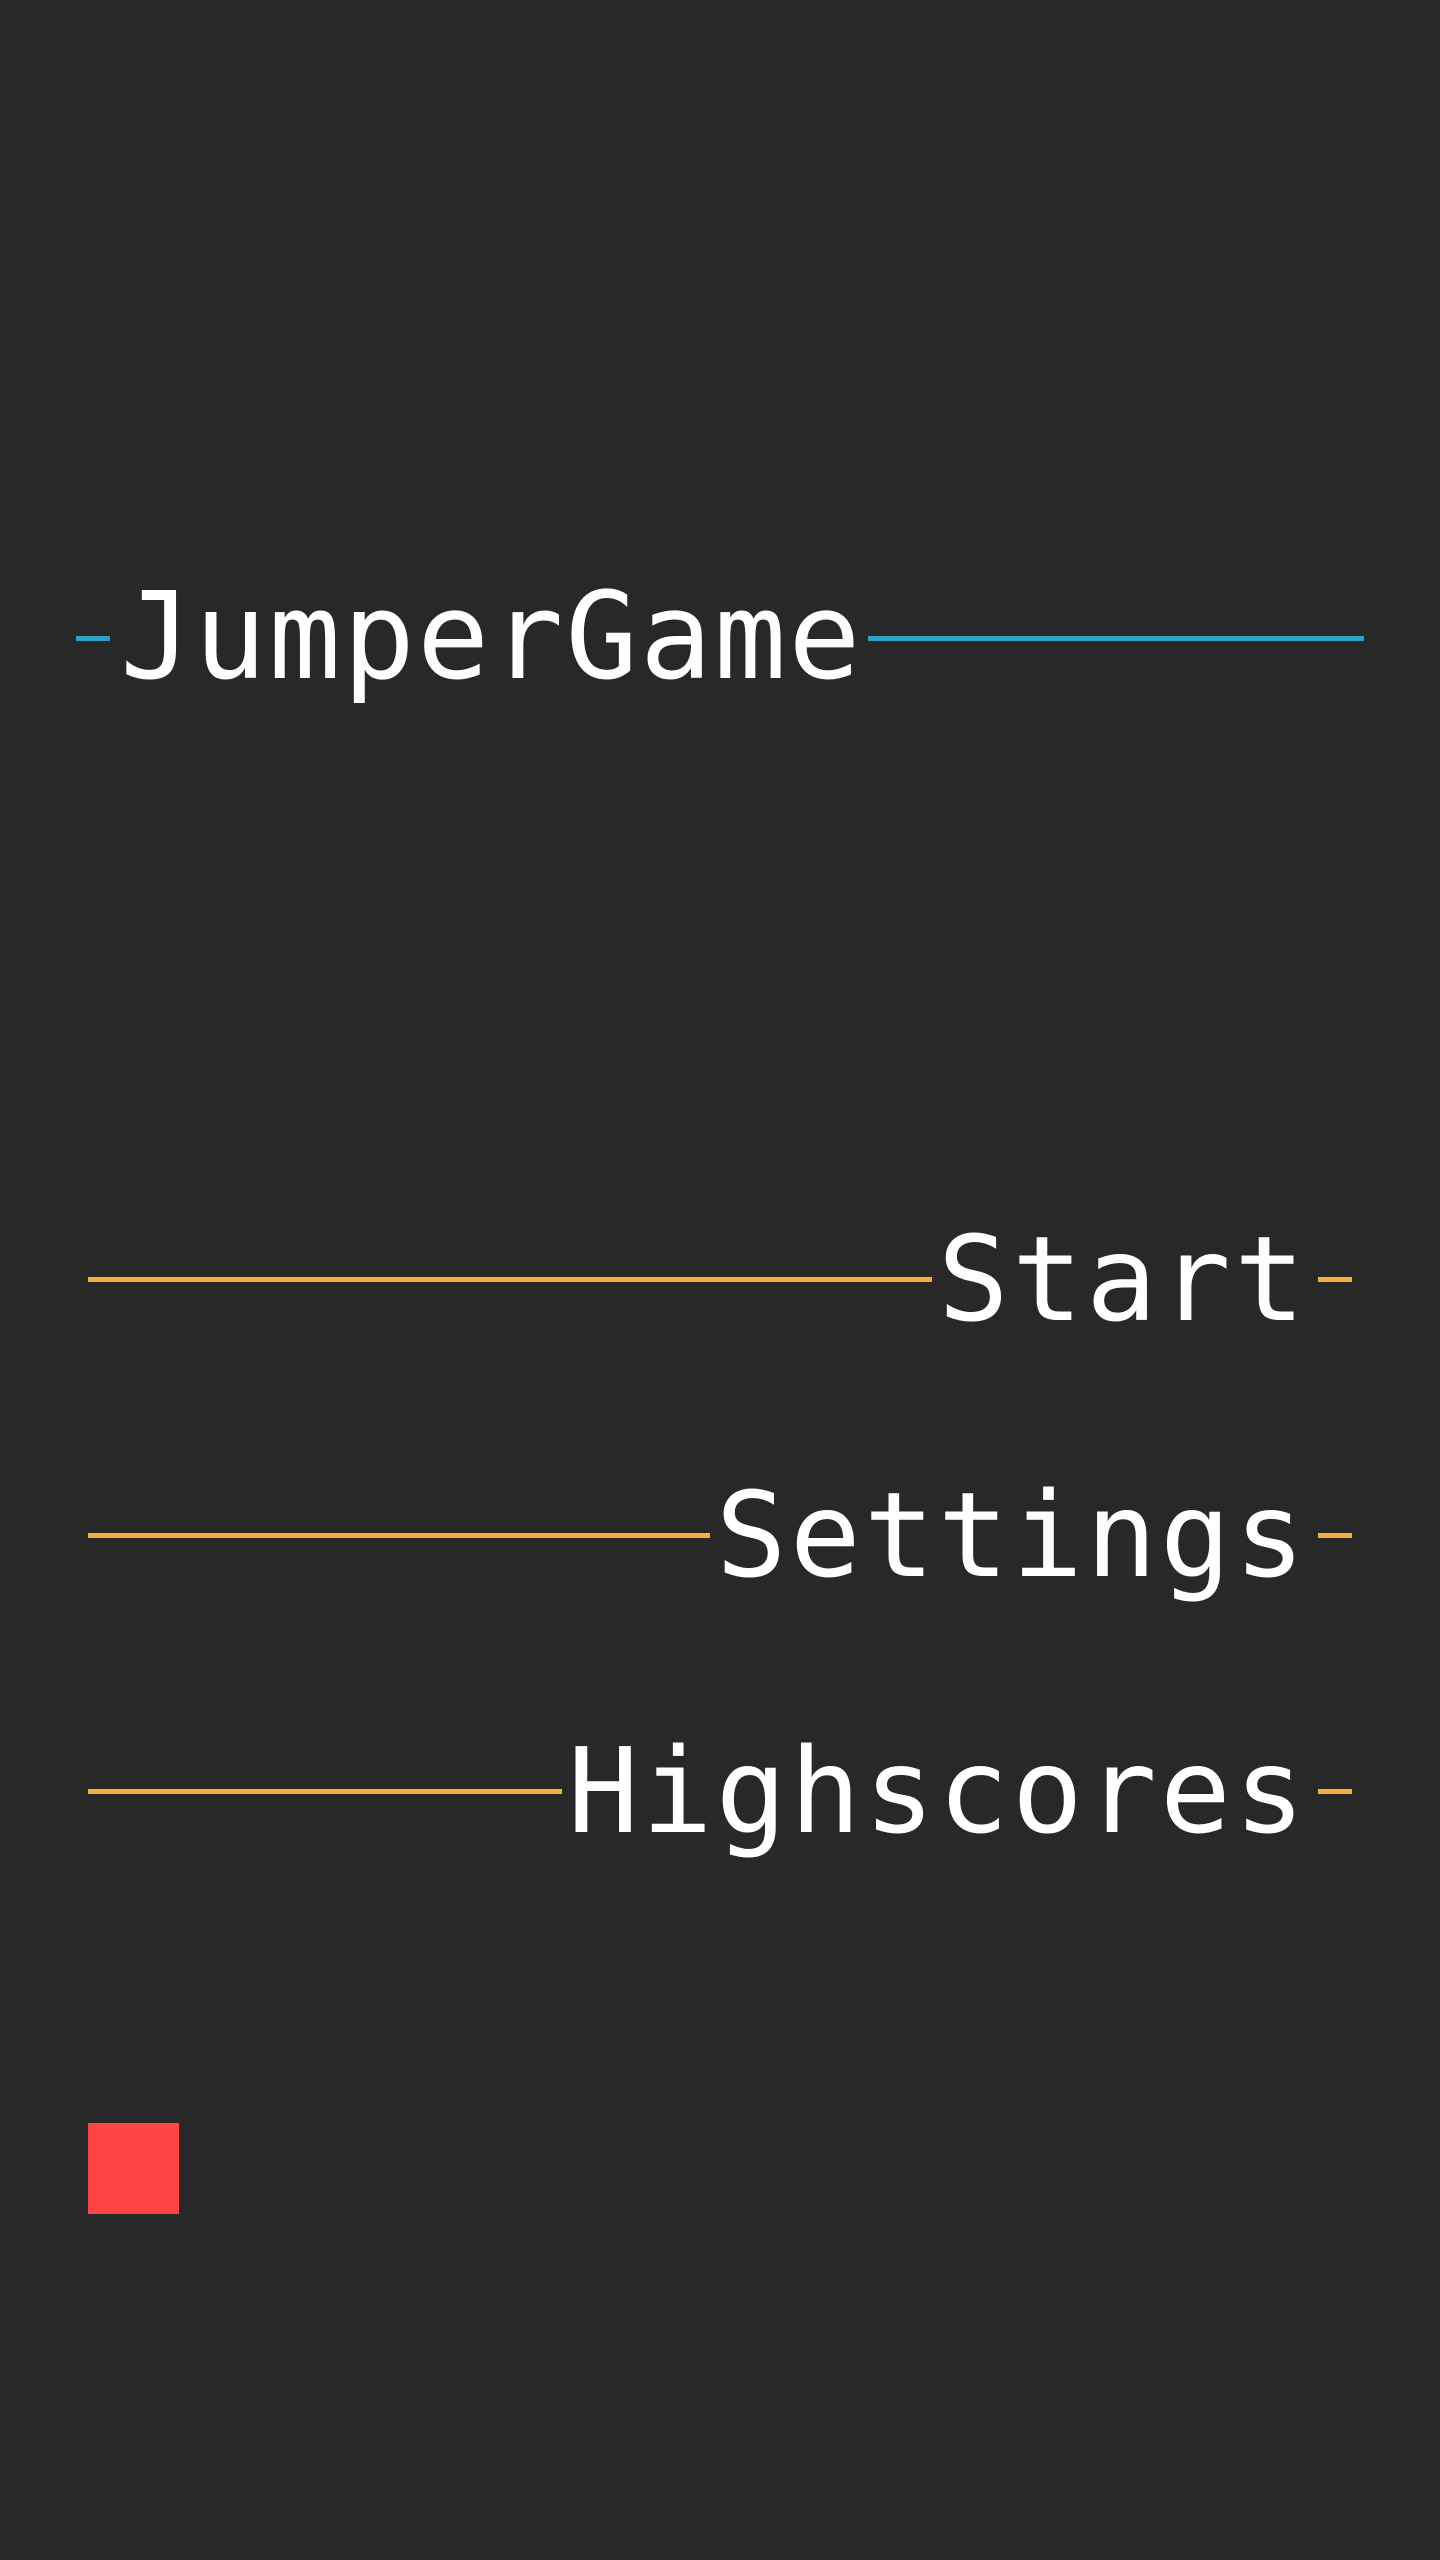 This screenshot has width=1440, height=2560. I want to click on highscores-button: Highscores, so click(938, 1791).